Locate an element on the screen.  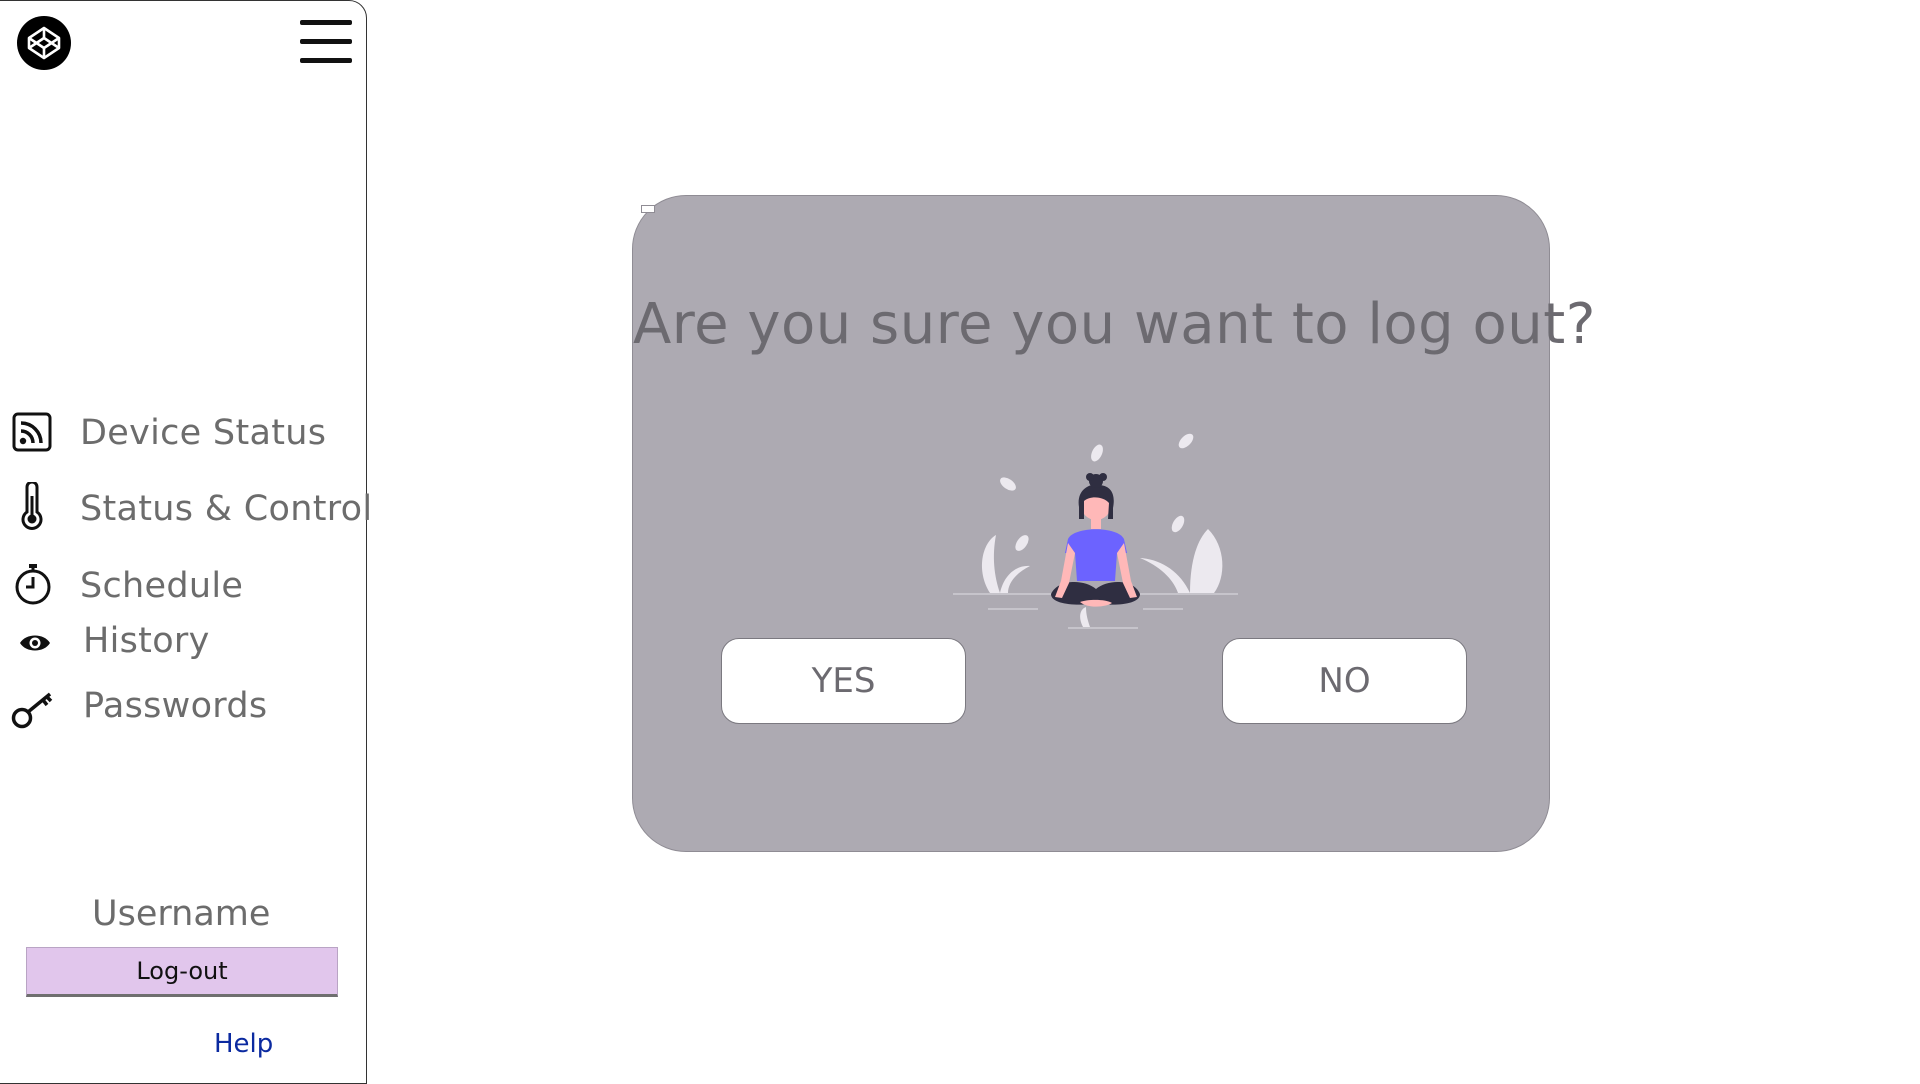
username-label: Username is located at coordinates (181, 914).